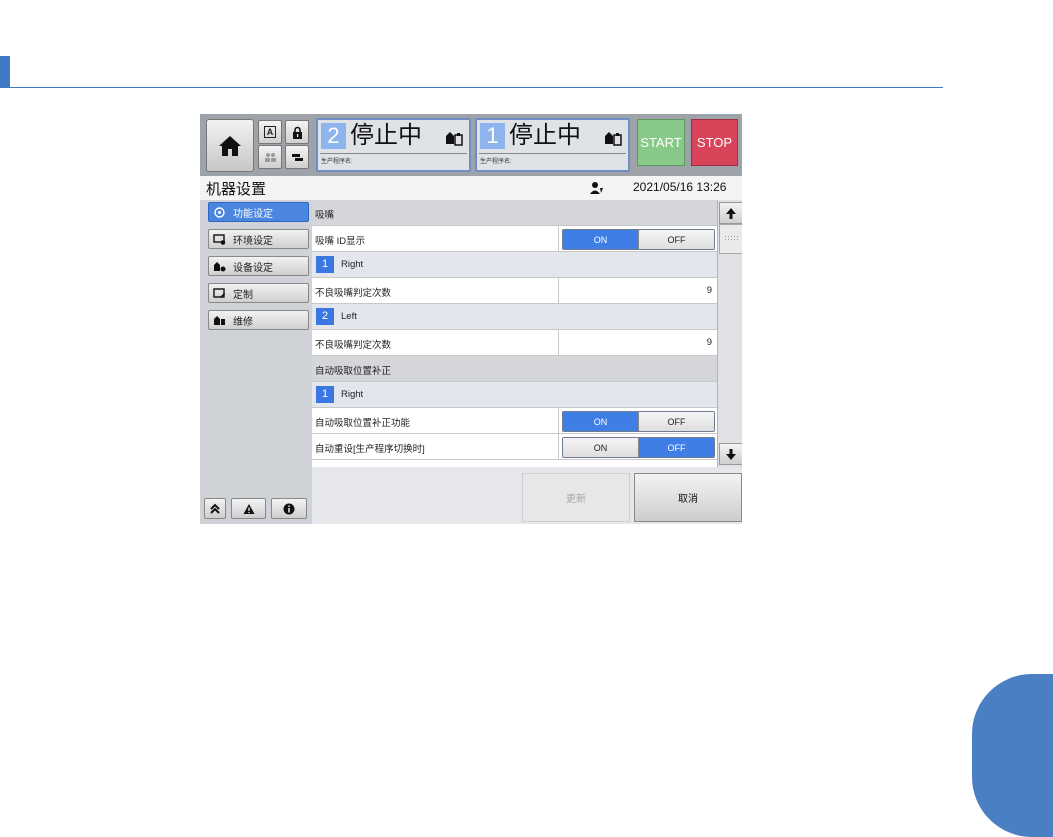  I want to click on mode-a-button: A, so click(270, 132).